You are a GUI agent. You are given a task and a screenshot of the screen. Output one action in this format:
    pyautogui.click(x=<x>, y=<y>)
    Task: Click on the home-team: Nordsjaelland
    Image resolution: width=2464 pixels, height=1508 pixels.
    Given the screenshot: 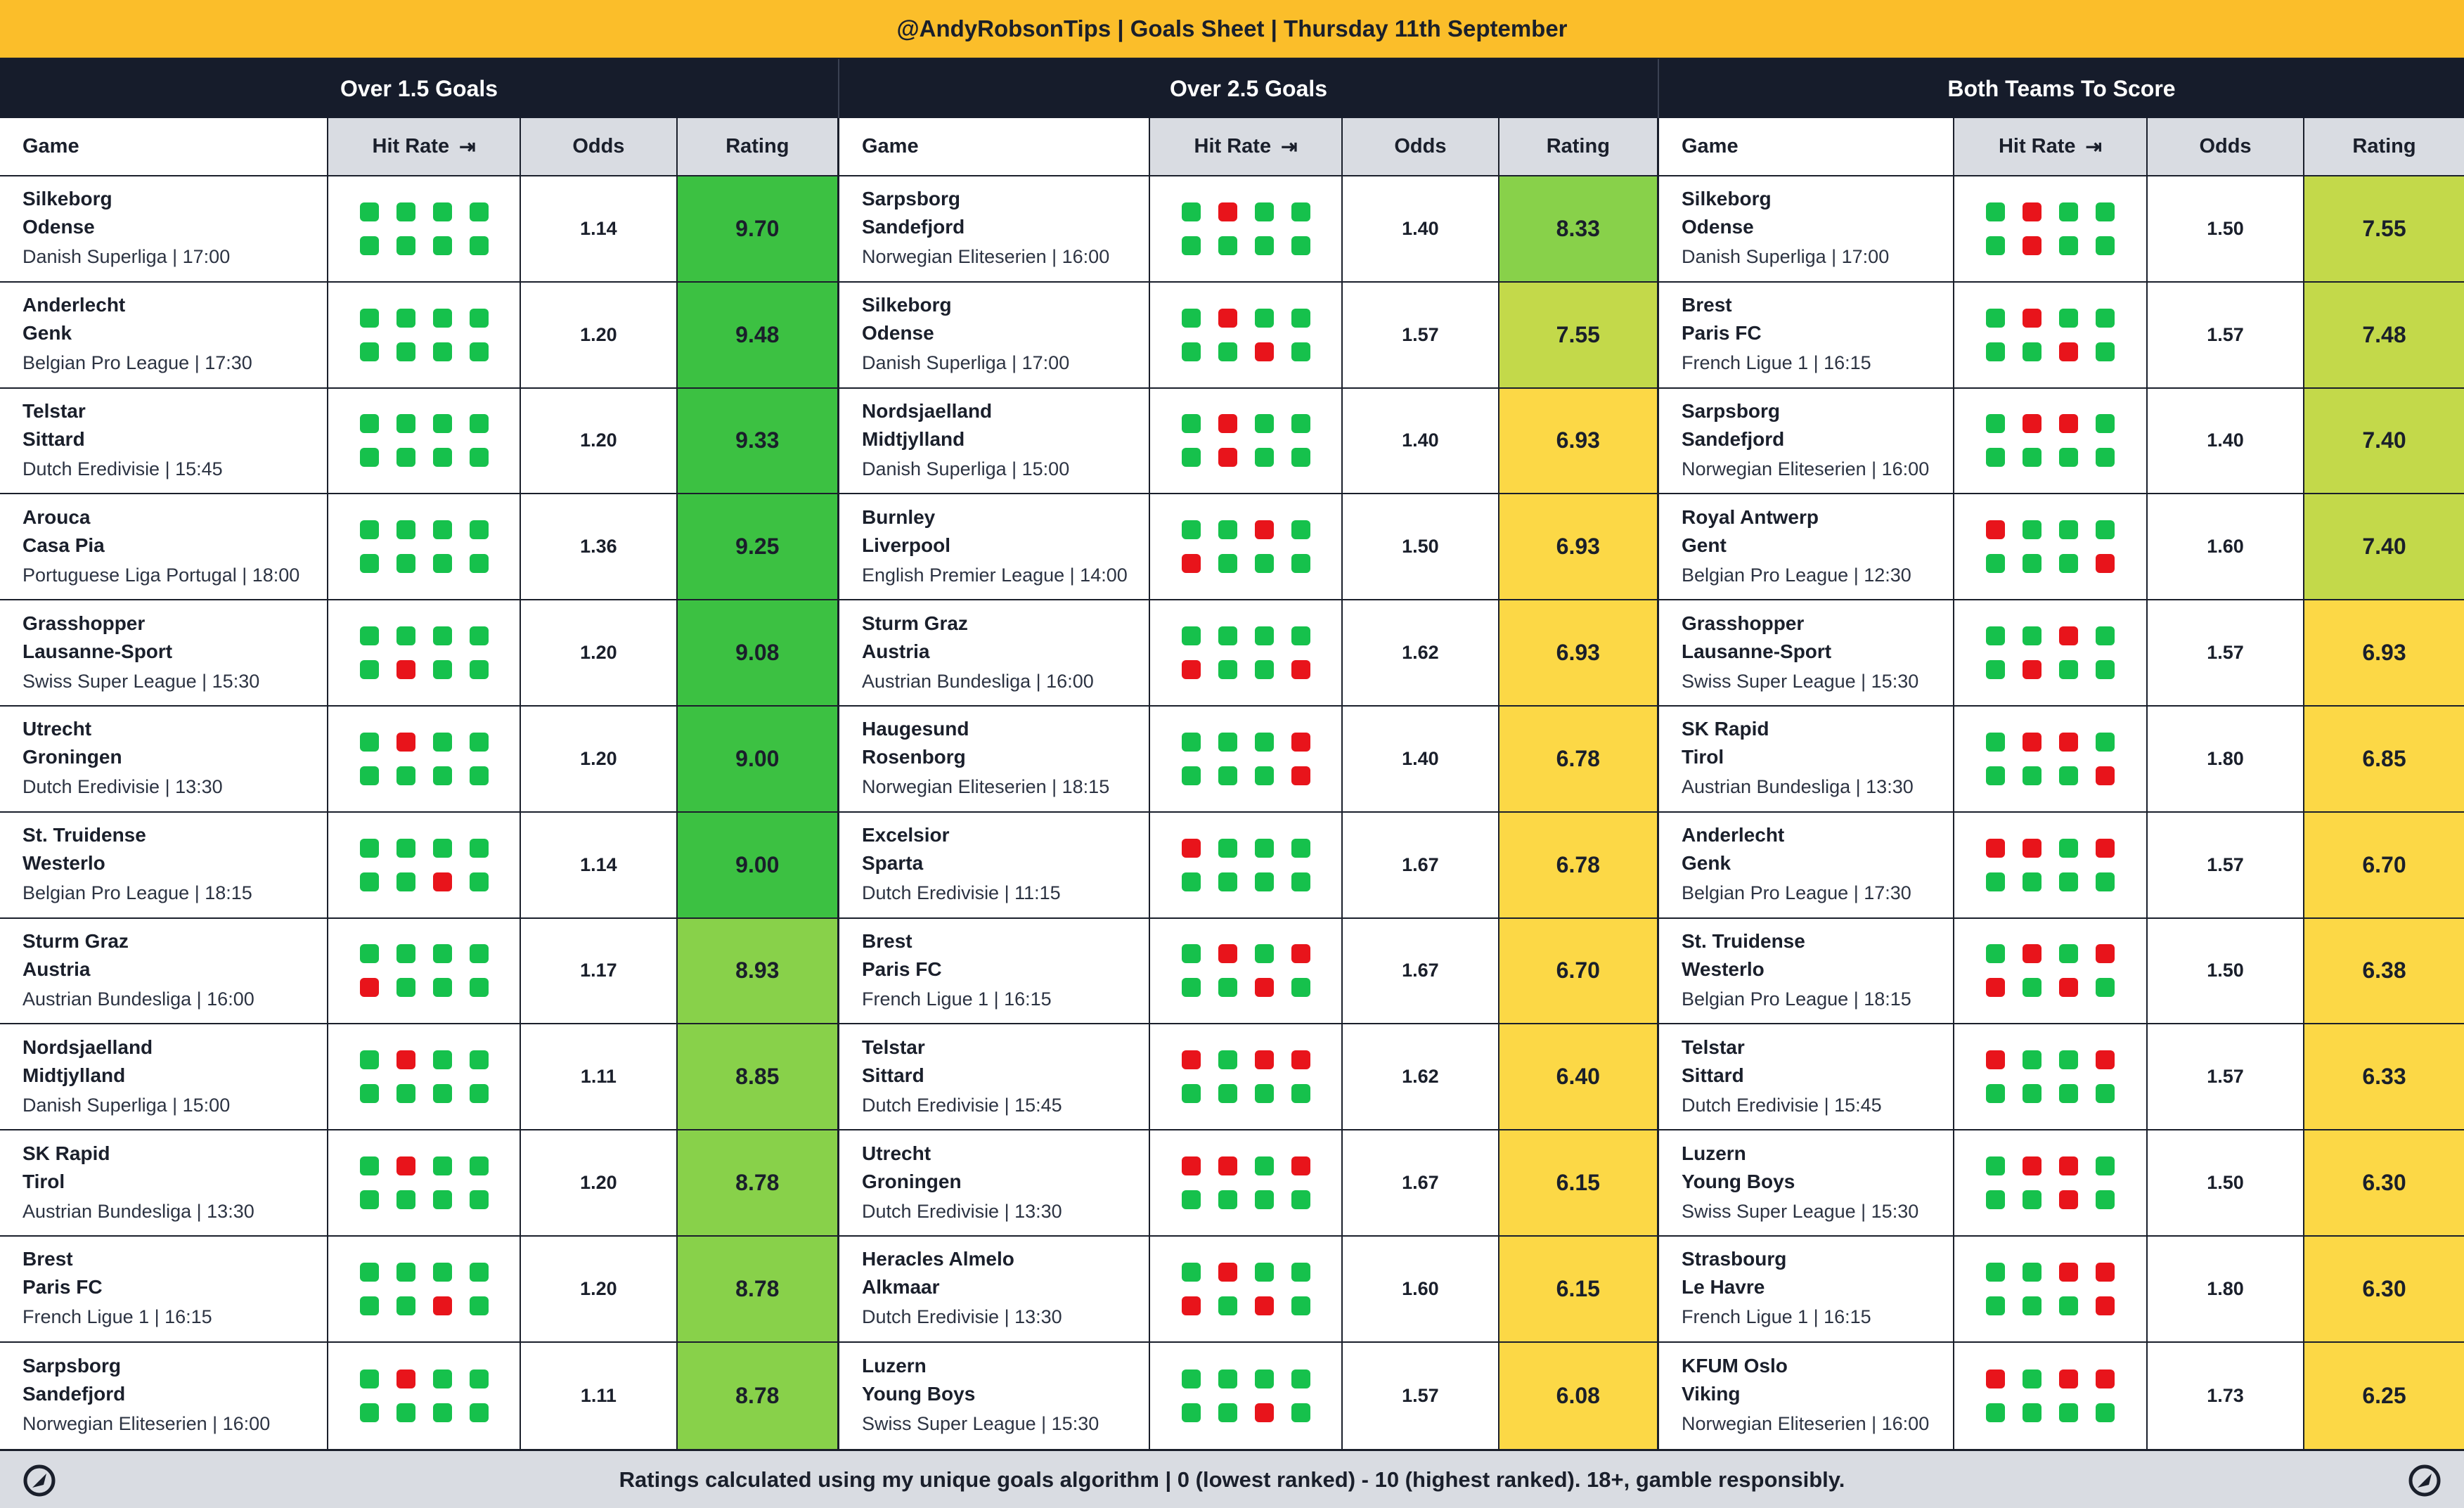 What is the action you would take?
    pyautogui.click(x=87, y=1047)
    